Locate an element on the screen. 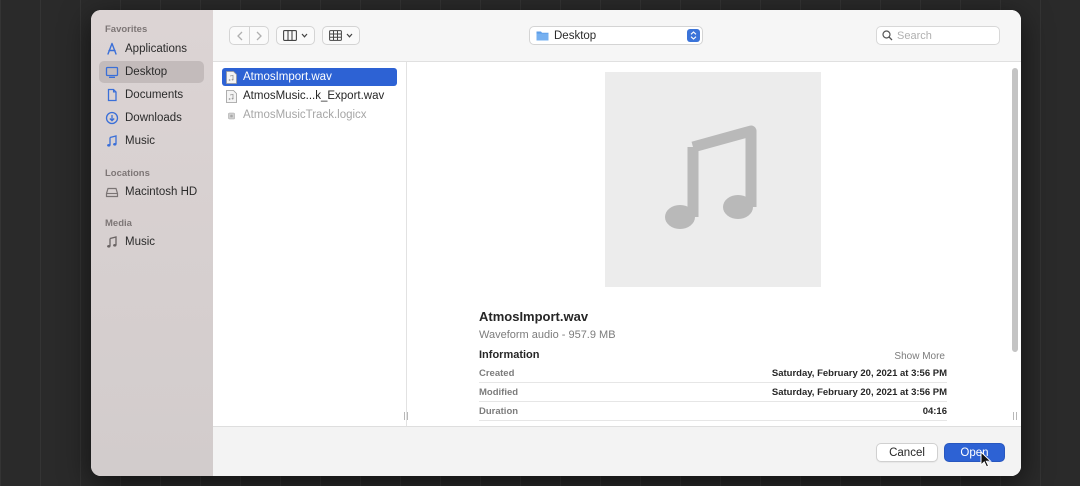  sidebar-item-macintosh-hd: Macintosh HD is located at coordinates (151, 192).